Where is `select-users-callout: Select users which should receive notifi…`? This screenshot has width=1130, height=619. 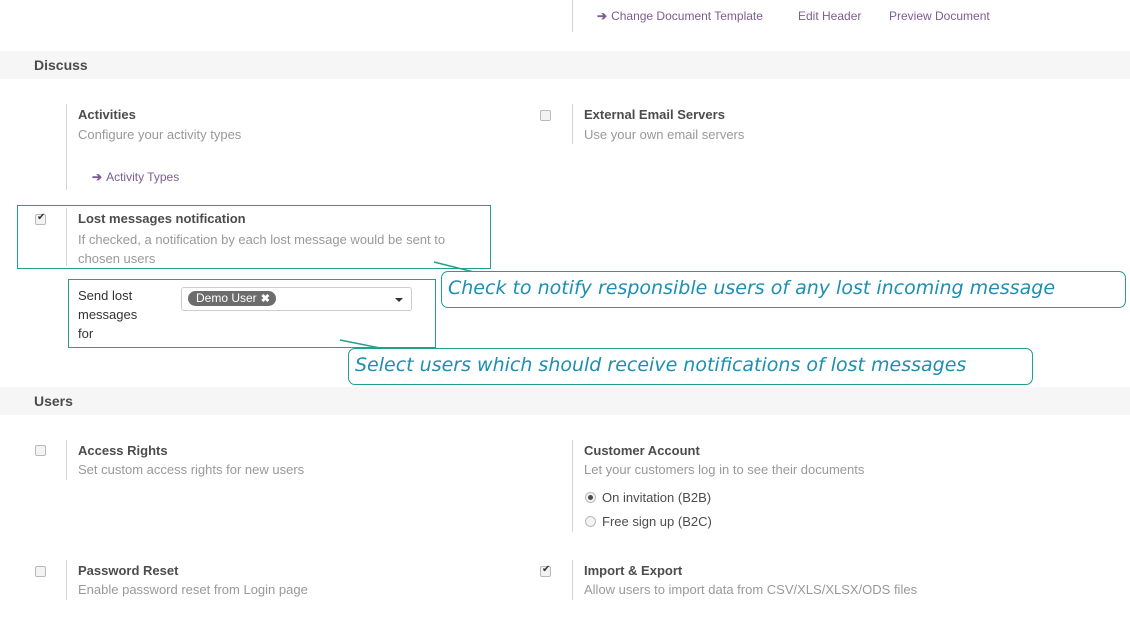 select-users-callout: Select users which should receive notifi… is located at coordinates (690, 366).